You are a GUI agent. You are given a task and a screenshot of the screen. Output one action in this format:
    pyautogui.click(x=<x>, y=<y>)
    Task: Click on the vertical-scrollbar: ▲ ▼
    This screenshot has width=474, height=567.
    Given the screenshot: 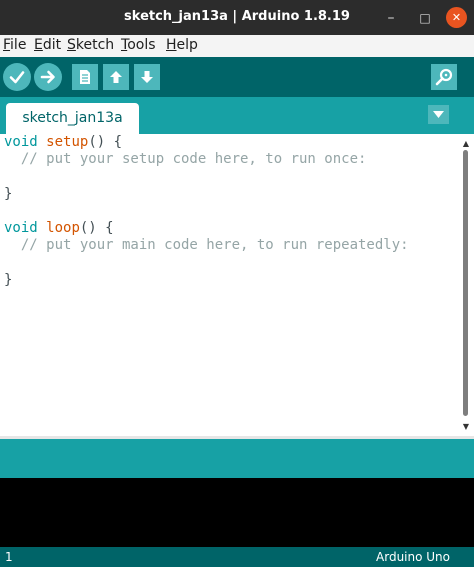 What is the action you would take?
    pyautogui.click(x=466, y=285)
    